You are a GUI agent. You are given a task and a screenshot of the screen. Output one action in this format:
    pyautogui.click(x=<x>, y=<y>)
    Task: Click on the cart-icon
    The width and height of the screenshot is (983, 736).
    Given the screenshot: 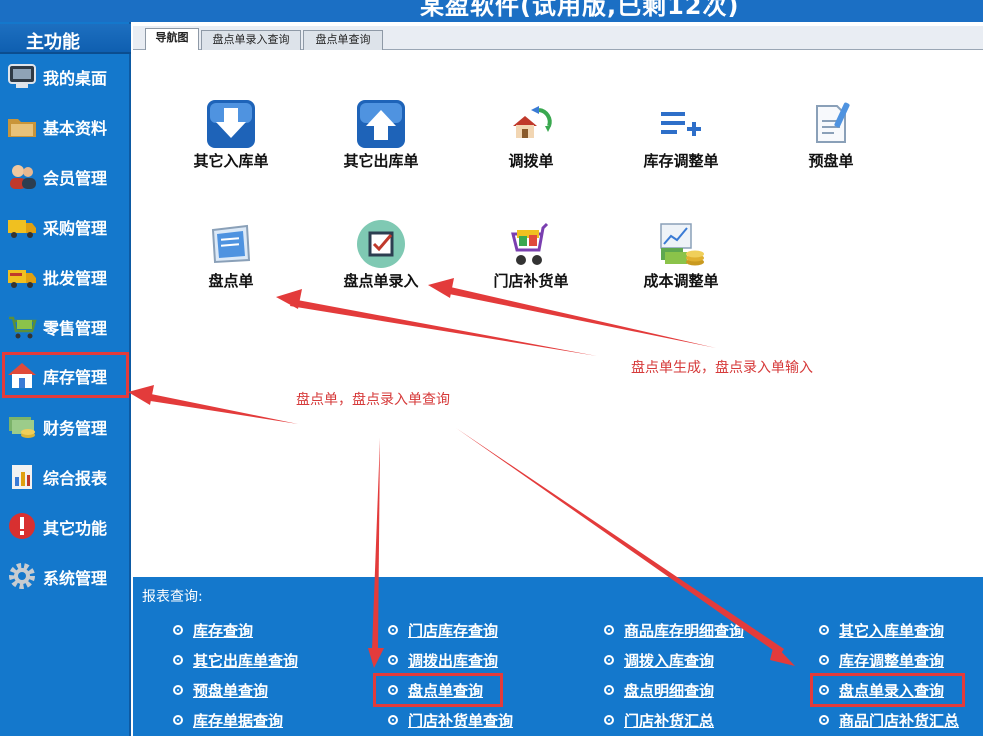 What is the action you would take?
    pyautogui.click(x=22, y=326)
    